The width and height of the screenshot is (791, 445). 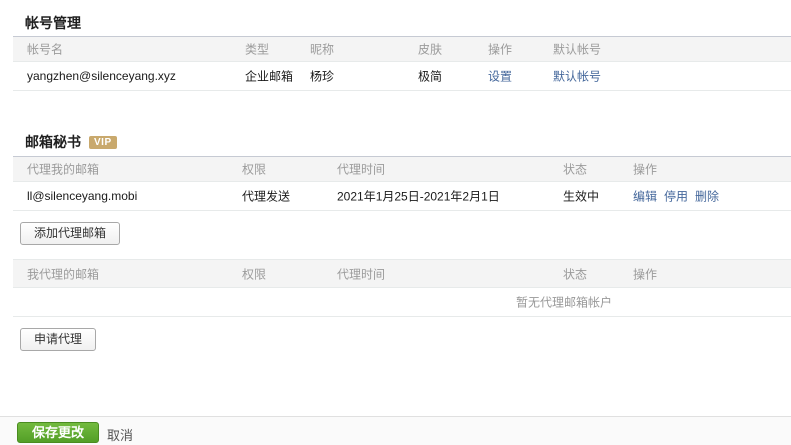 I want to click on col-skin: 皮肤, so click(x=430, y=49).